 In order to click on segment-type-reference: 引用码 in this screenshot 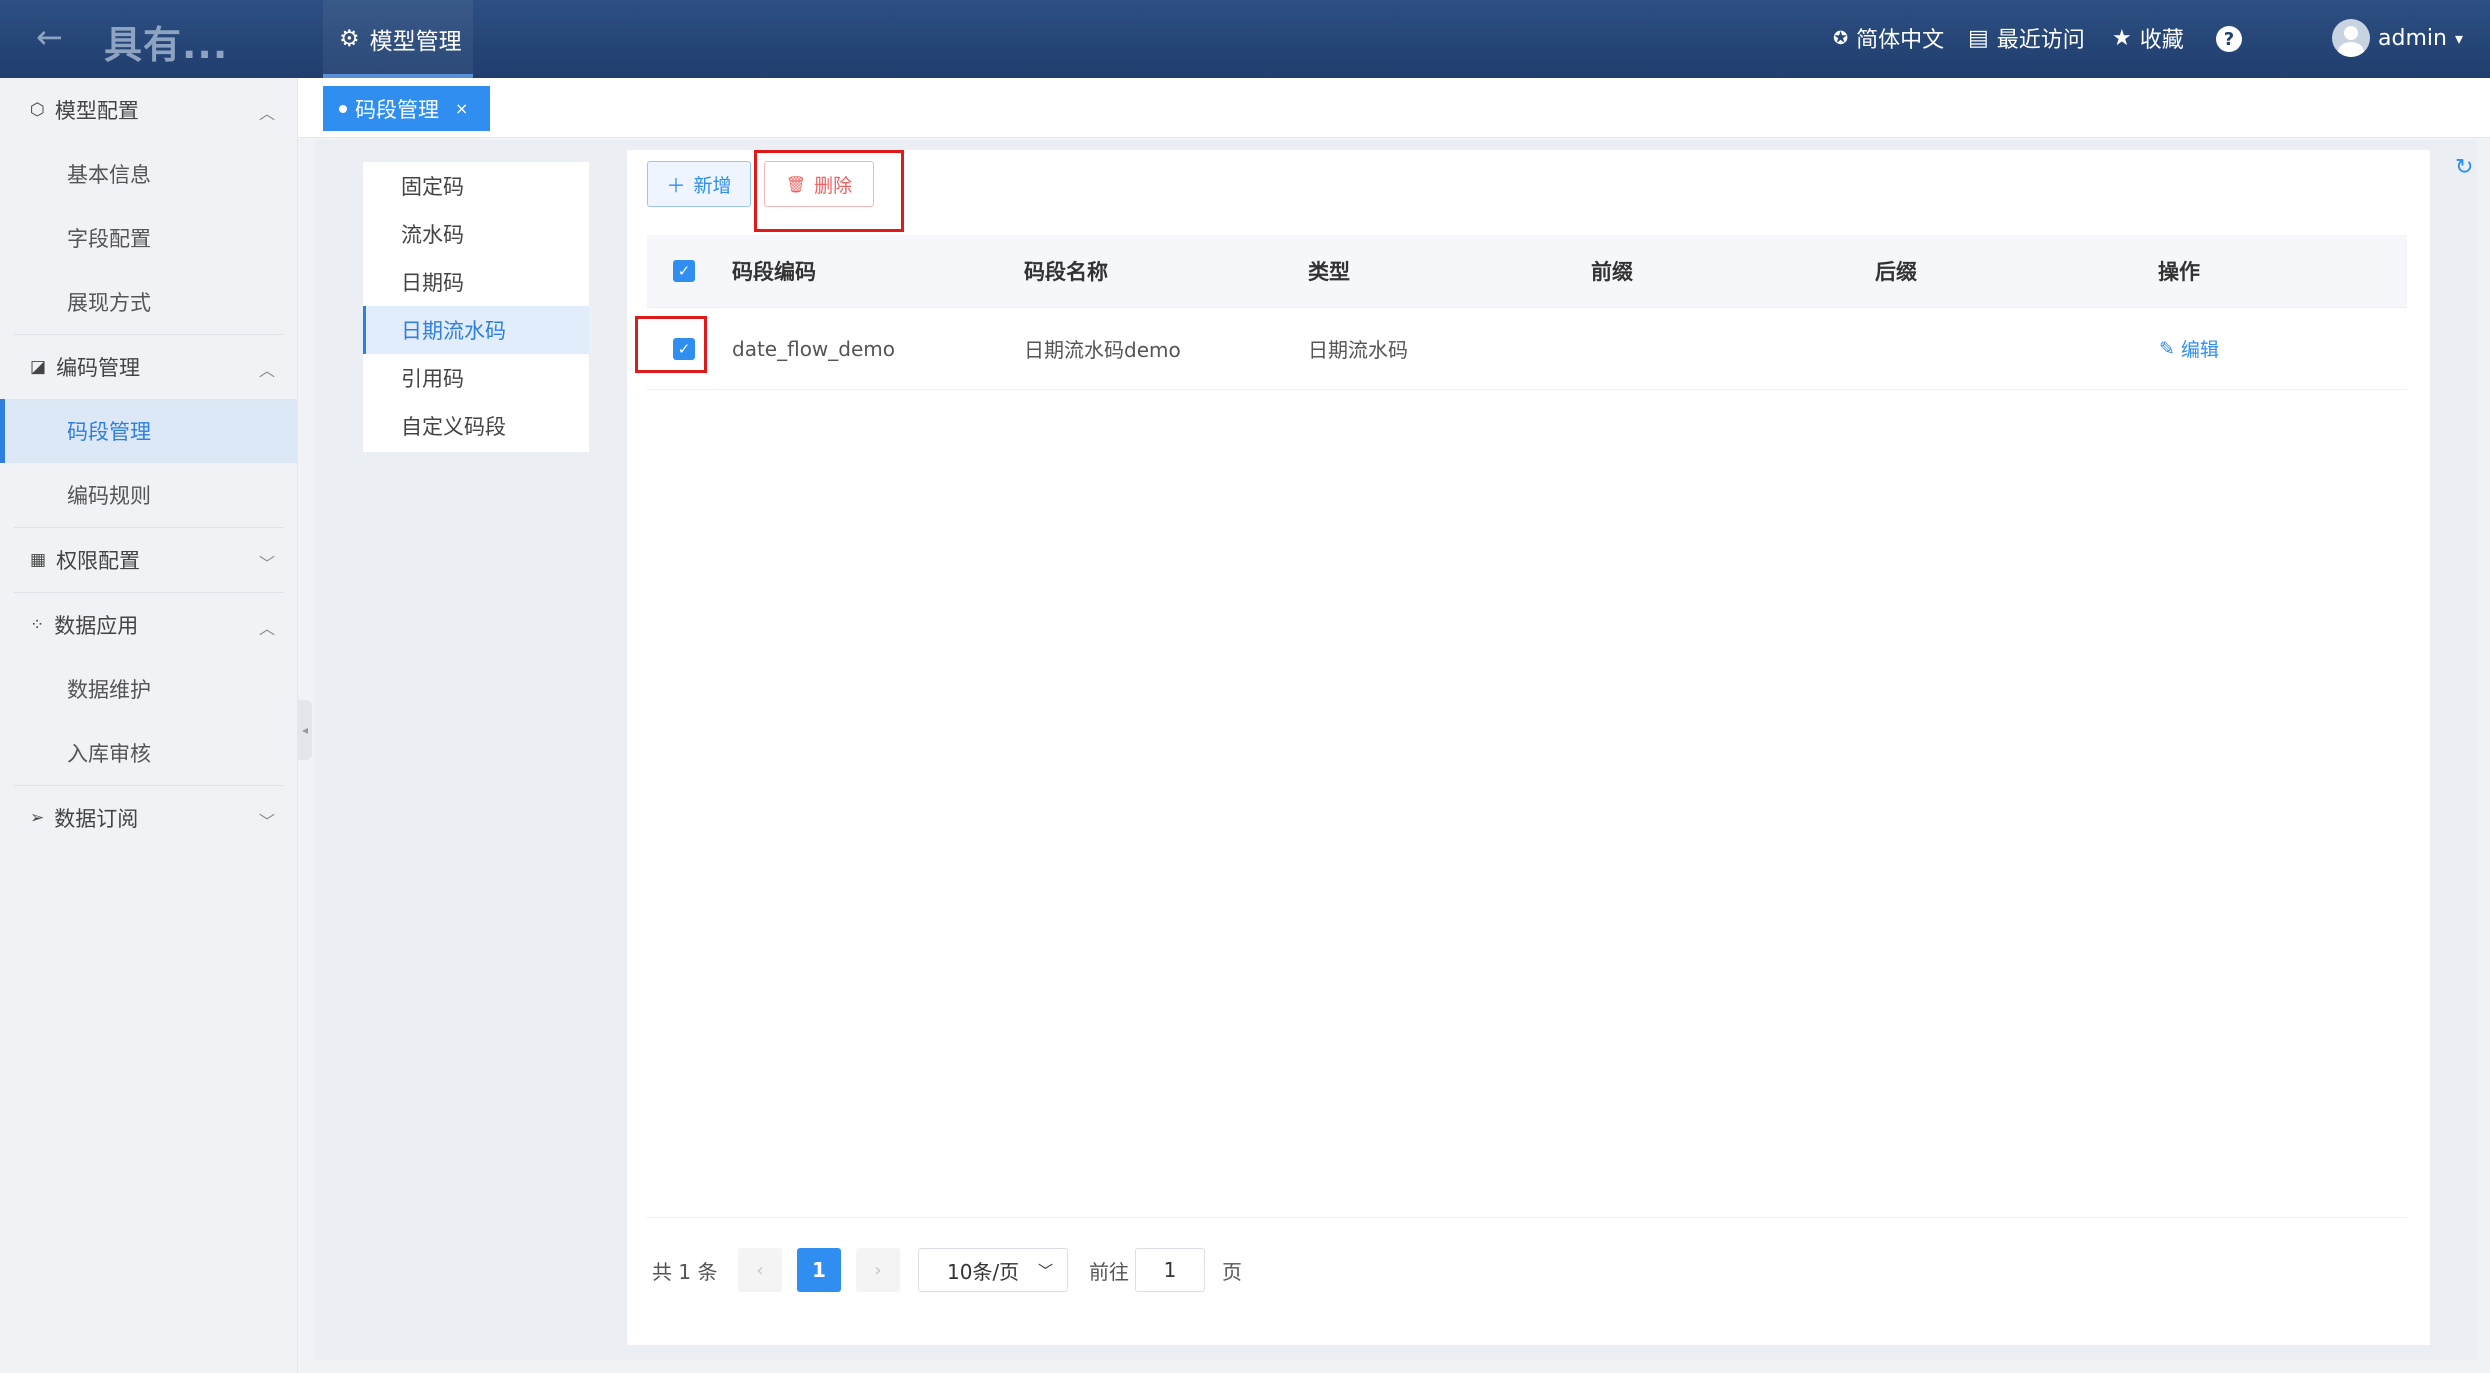, I will do `click(476, 378)`.